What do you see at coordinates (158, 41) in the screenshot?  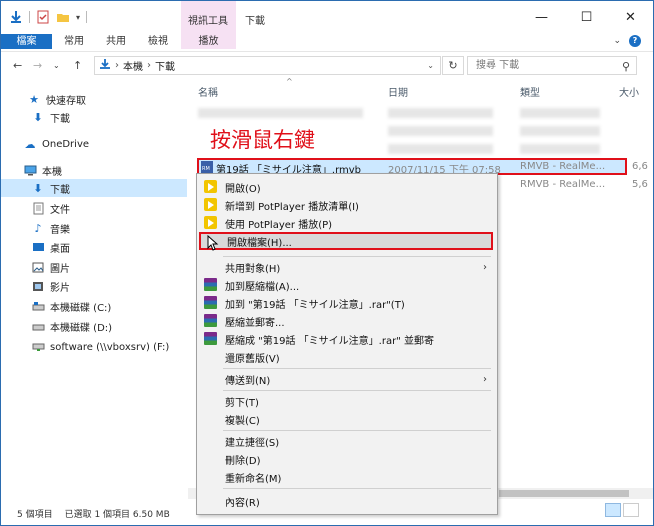 I see `tab-view: 檢視` at bounding box center [158, 41].